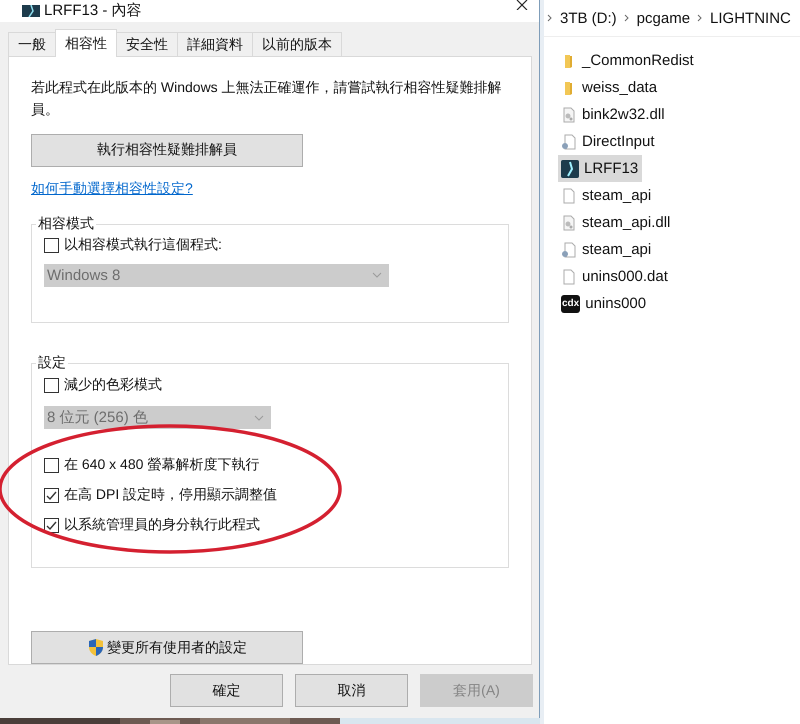 The image size is (800, 724). Describe the element at coordinates (620, 87) in the screenshot. I see `file-name: weiss_data` at that location.